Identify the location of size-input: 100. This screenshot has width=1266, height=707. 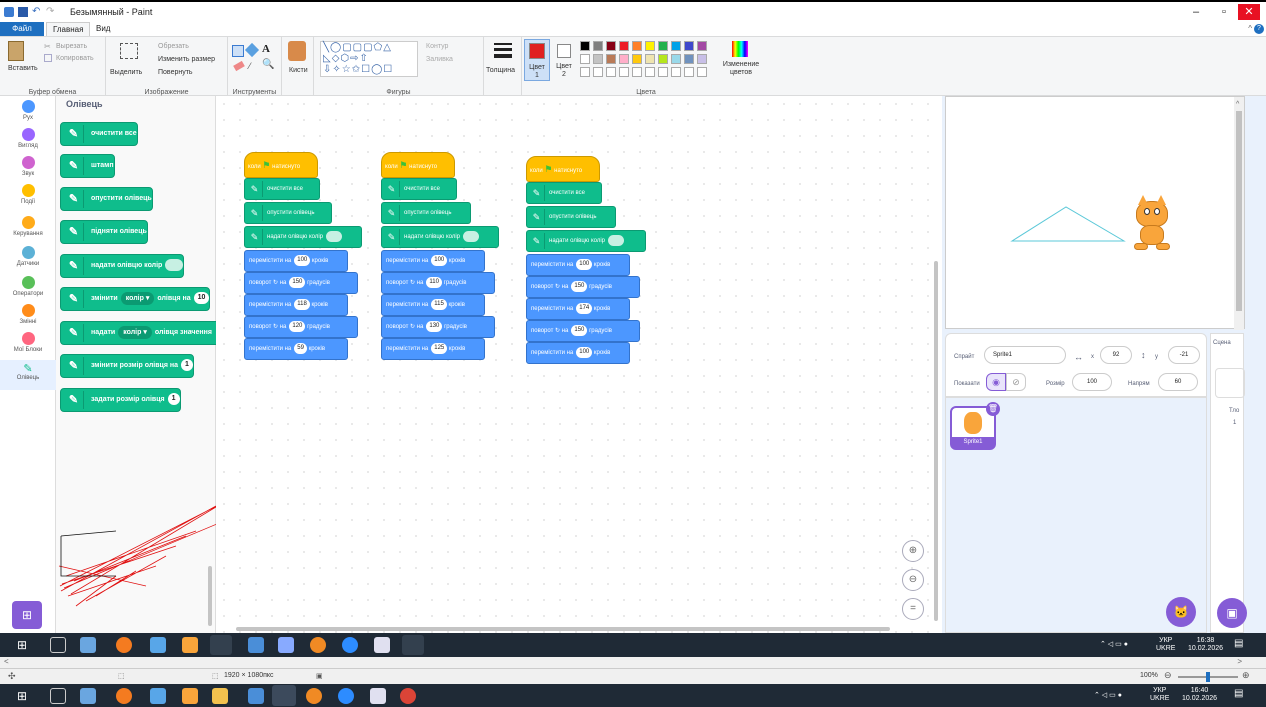
(1092, 382).